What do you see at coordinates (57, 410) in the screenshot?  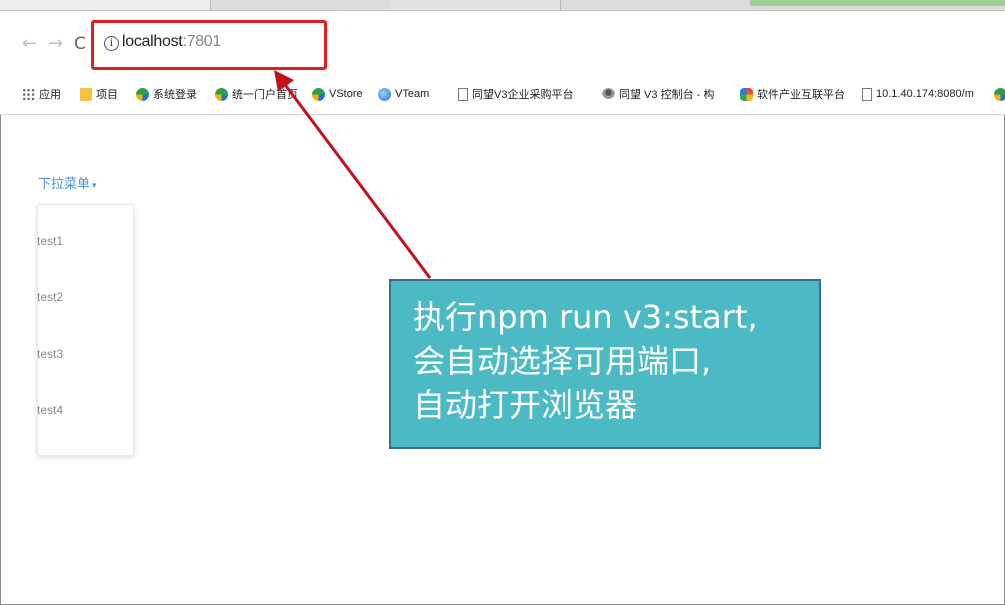 I see `menu-item-test4: test4` at bounding box center [57, 410].